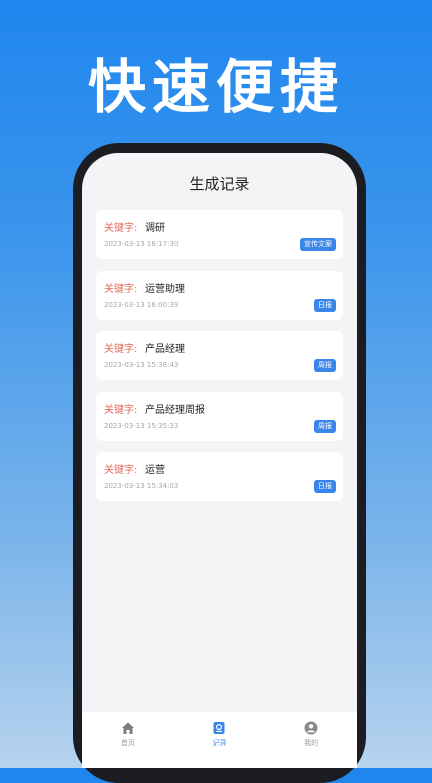 The image size is (432, 783). What do you see at coordinates (127, 728) in the screenshot?
I see `home-icon` at bounding box center [127, 728].